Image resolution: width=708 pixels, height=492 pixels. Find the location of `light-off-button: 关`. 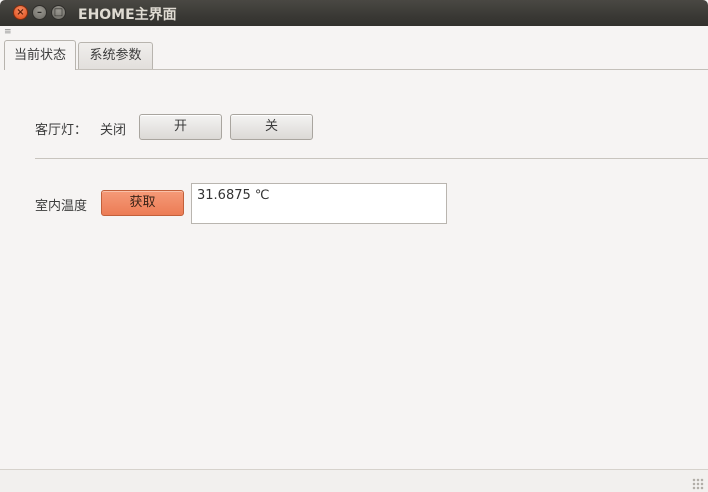

light-off-button: 关 is located at coordinates (271, 127).